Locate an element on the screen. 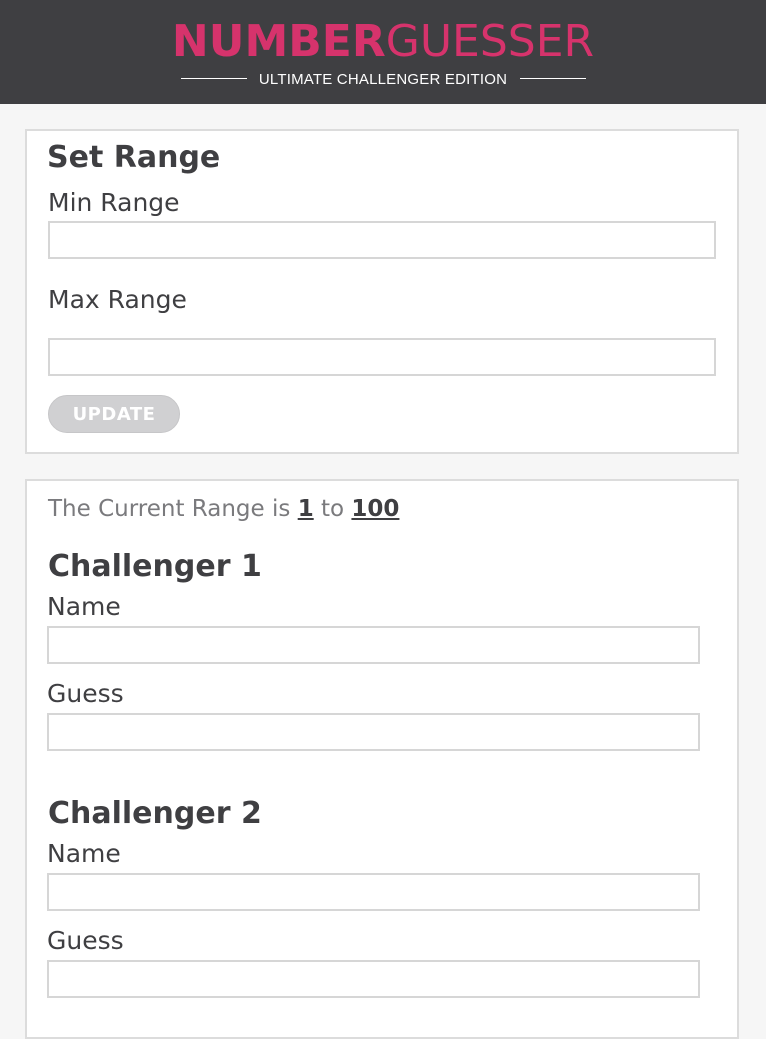 This screenshot has width=766, height=1039. challenger-2-guess-label: Guess is located at coordinates (85, 940).